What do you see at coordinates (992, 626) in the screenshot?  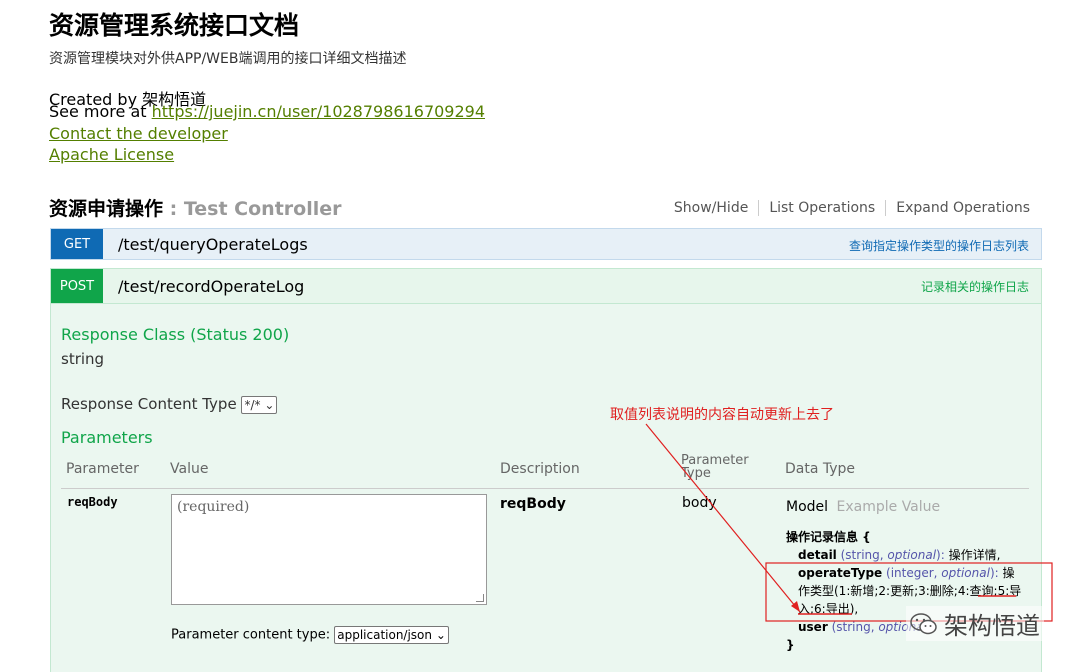 I see `watermark-text: 架构悟道` at bounding box center [992, 626].